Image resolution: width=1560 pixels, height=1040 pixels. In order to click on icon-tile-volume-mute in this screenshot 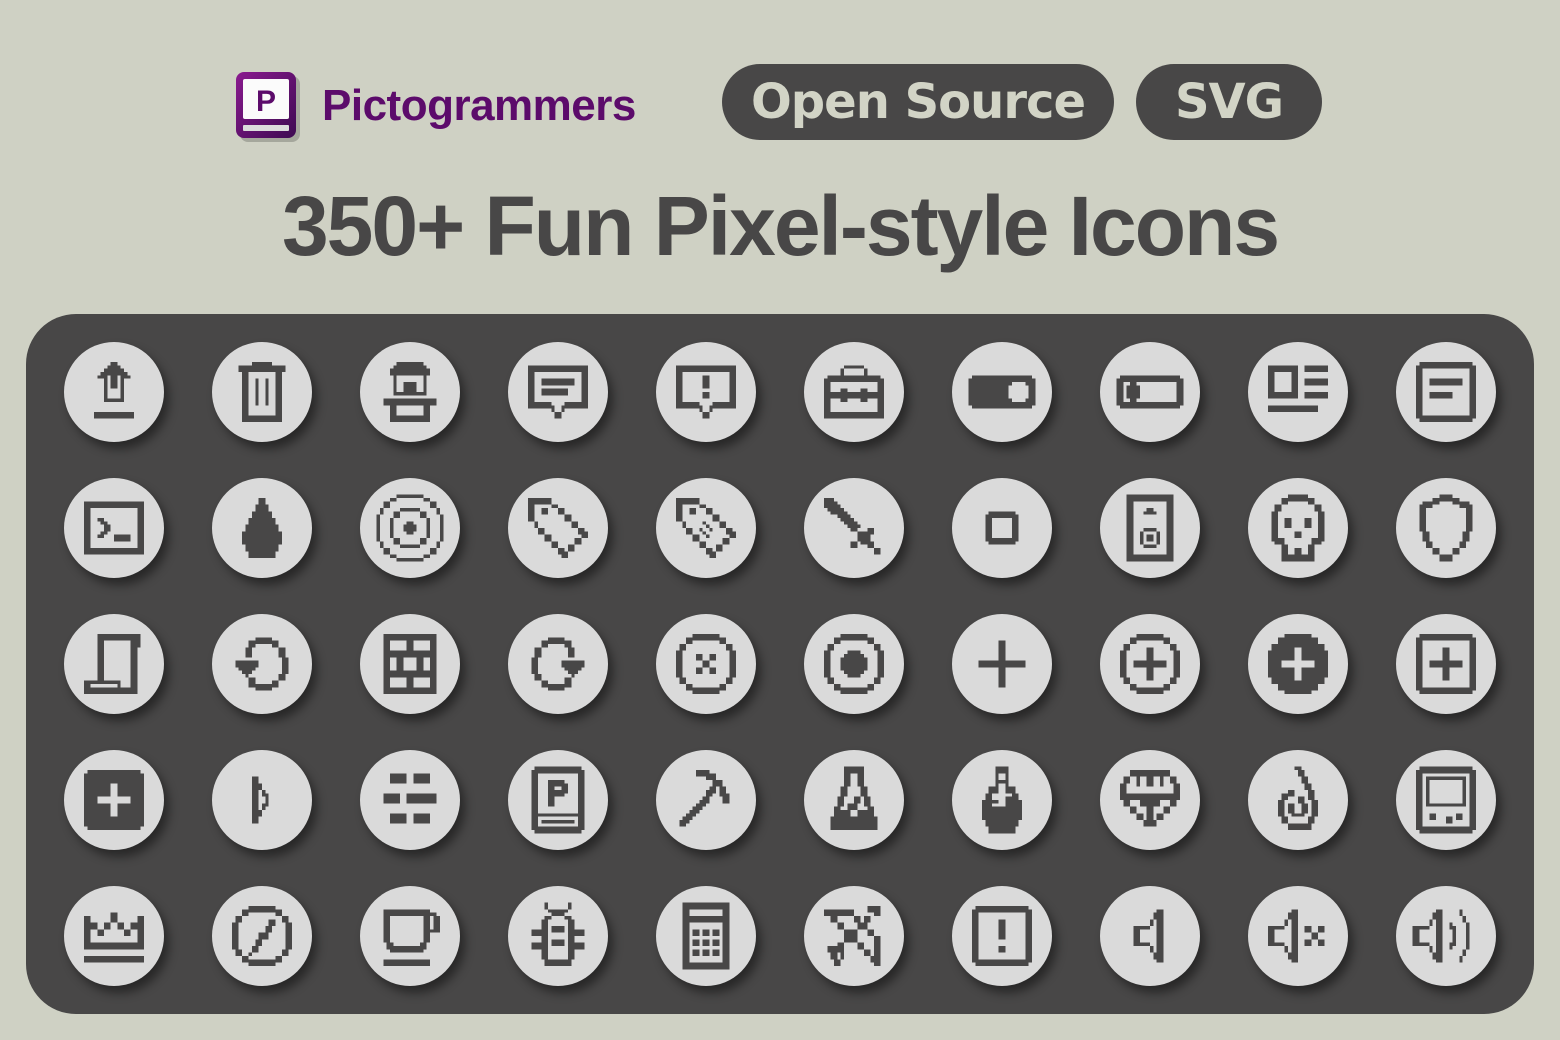, I will do `click(1298, 936)`.